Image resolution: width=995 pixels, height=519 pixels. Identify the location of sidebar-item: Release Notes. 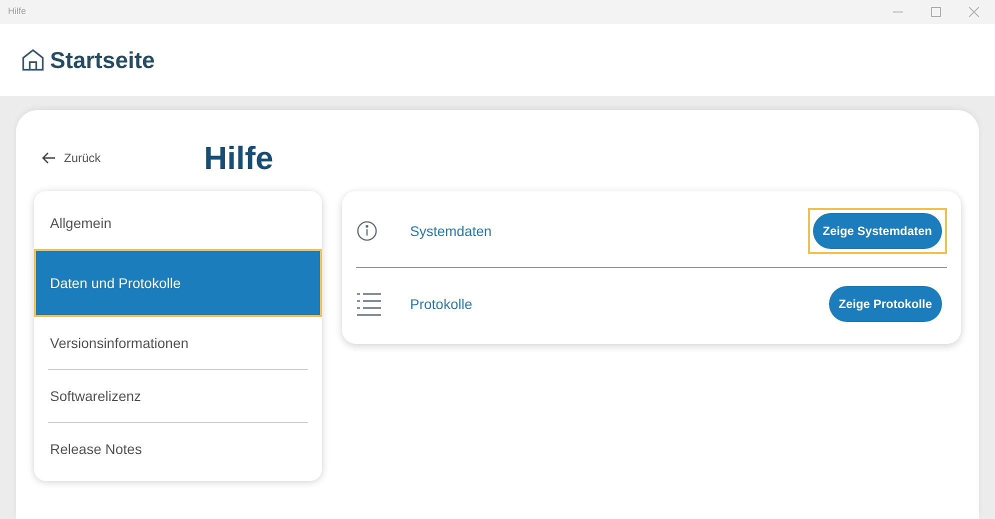
(178, 449).